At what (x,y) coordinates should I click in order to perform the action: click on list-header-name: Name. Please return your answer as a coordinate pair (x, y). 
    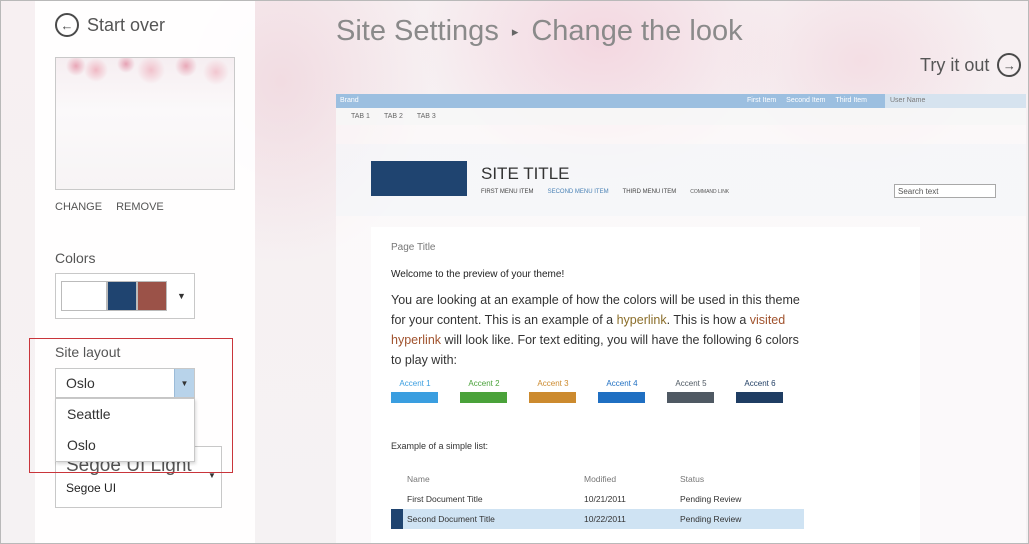
    Looking at the image, I should click on (418, 479).